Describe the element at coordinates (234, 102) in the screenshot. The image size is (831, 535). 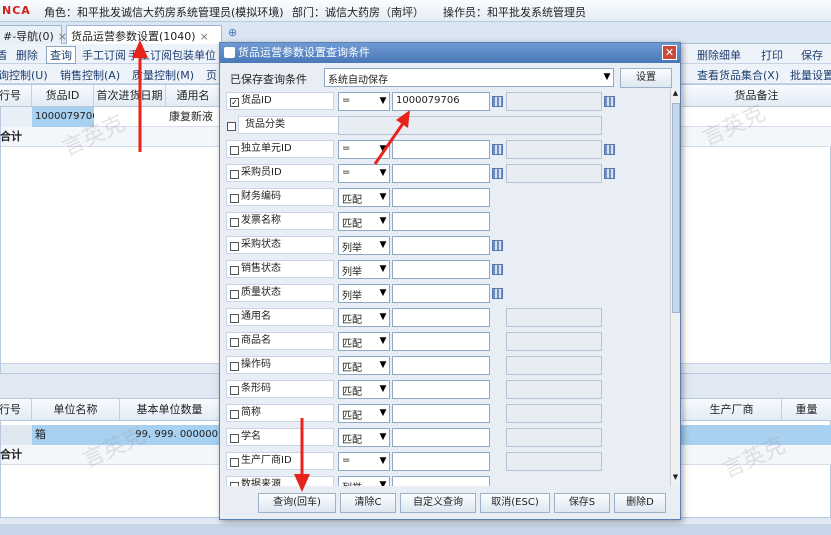
I see `condition-checkbox: ✓` at that location.